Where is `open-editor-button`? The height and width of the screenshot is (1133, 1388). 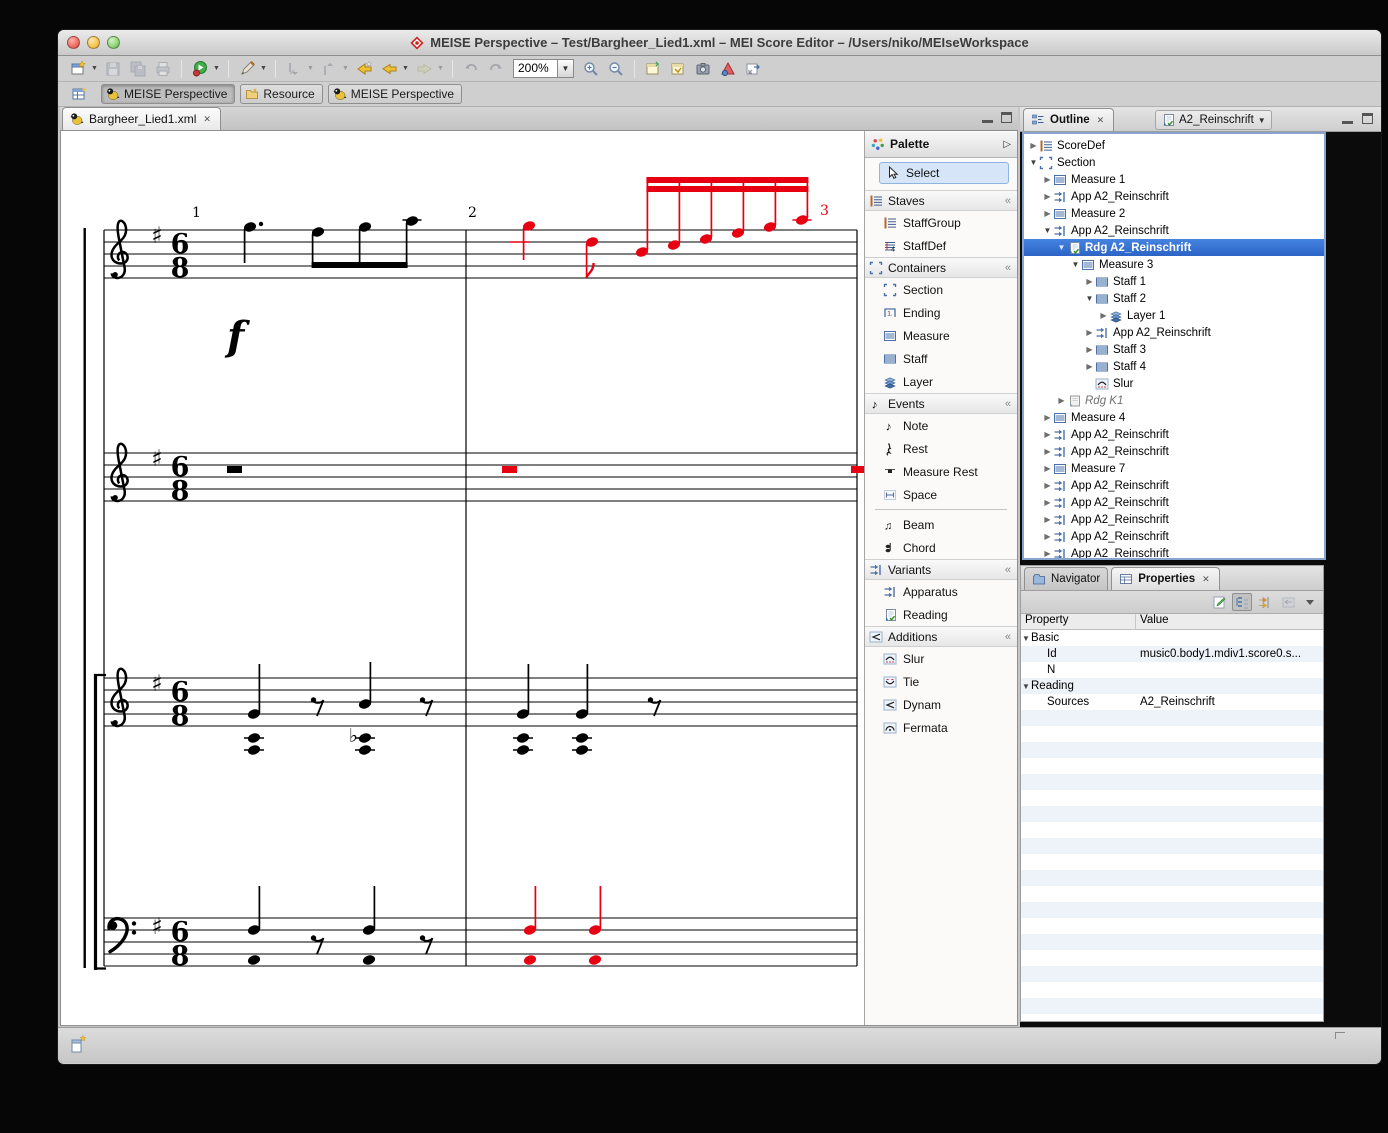
open-editor-button is located at coordinates (678, 69).